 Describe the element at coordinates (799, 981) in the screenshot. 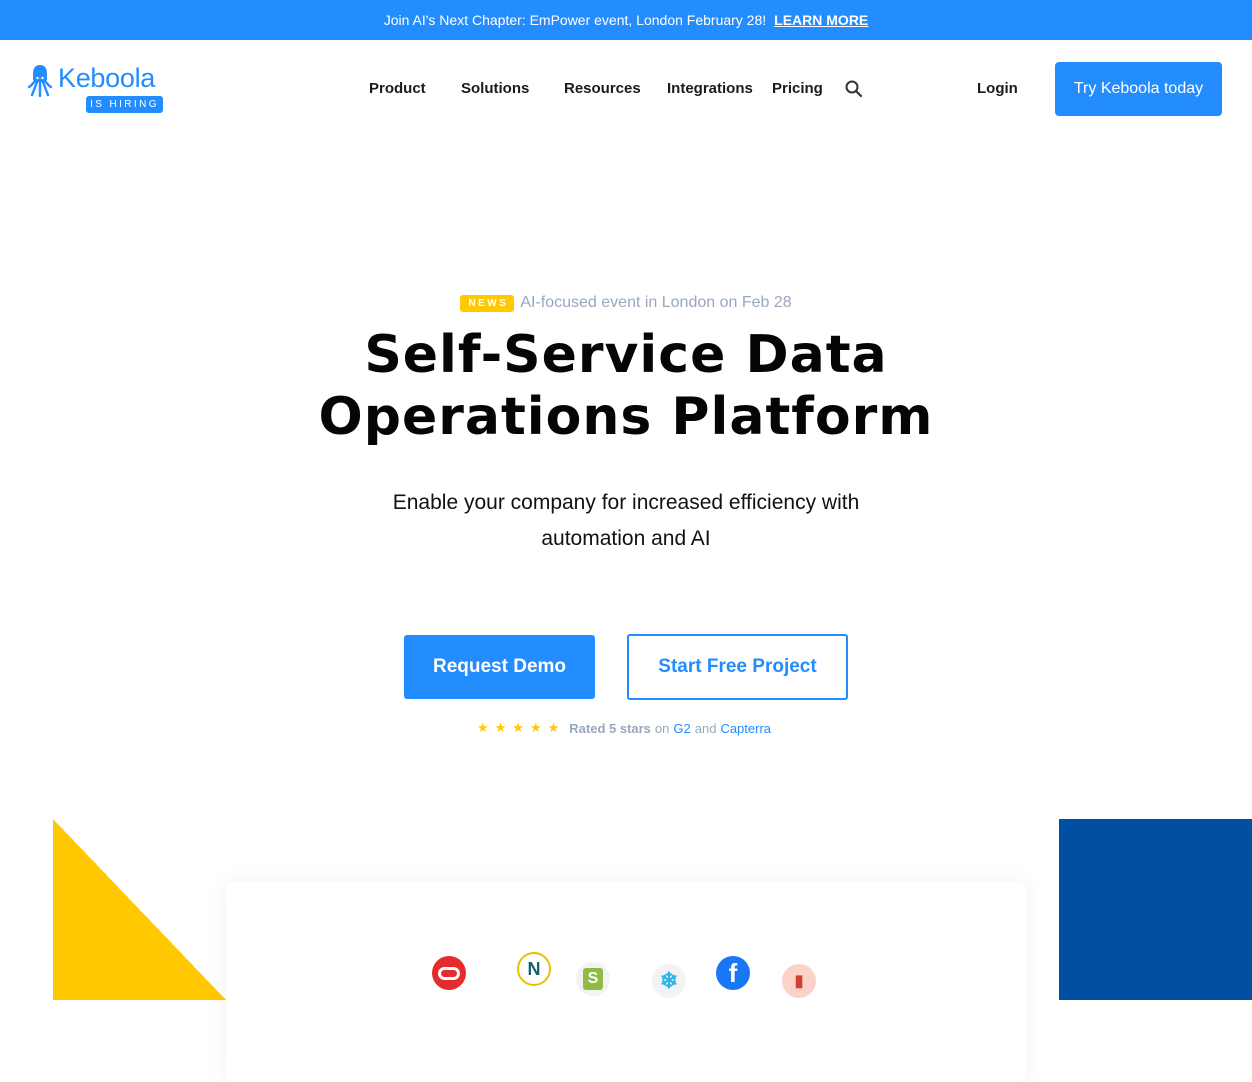

I see `aws-s3-icon: ▮` at that location.